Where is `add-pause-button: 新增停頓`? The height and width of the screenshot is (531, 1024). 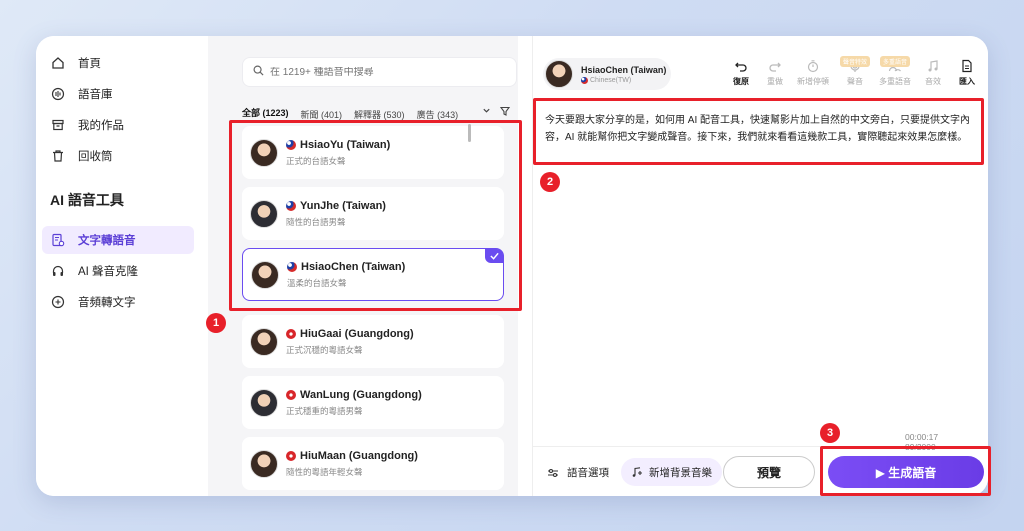 add-pause-button: 新增停頓 is located at coordinates (813, 75).